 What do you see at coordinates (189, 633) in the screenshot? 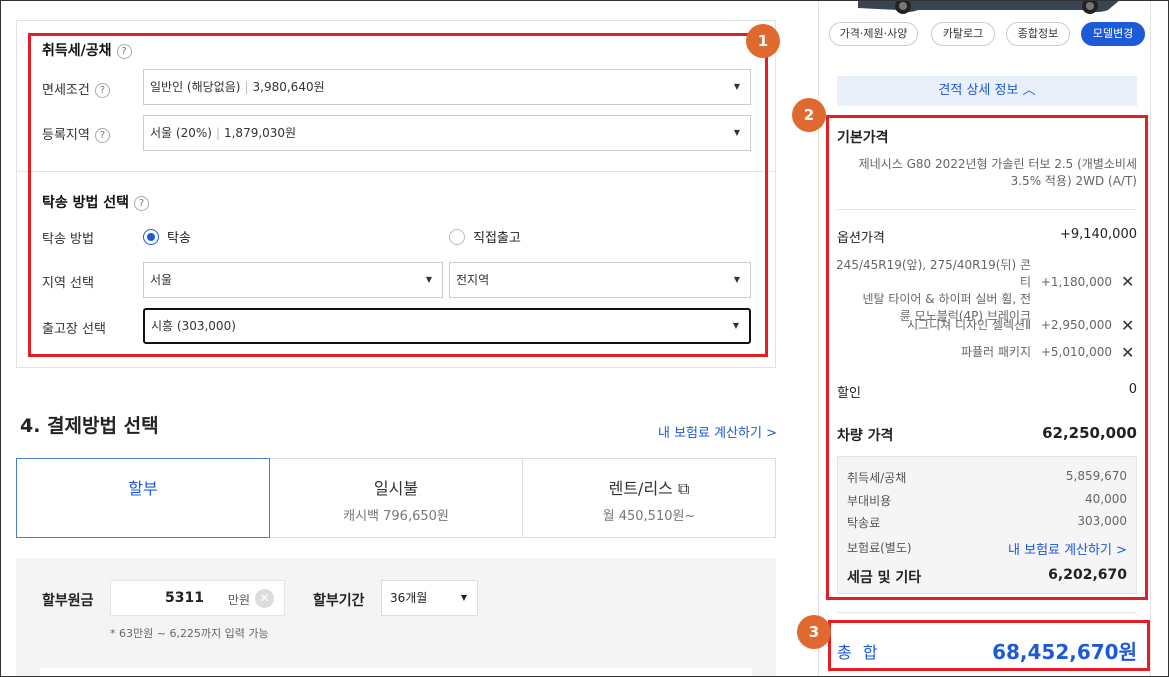
I see `principal-hint: * 63만원 ~ 6,225까지 입력 가능` at bounding box center [189, 633].